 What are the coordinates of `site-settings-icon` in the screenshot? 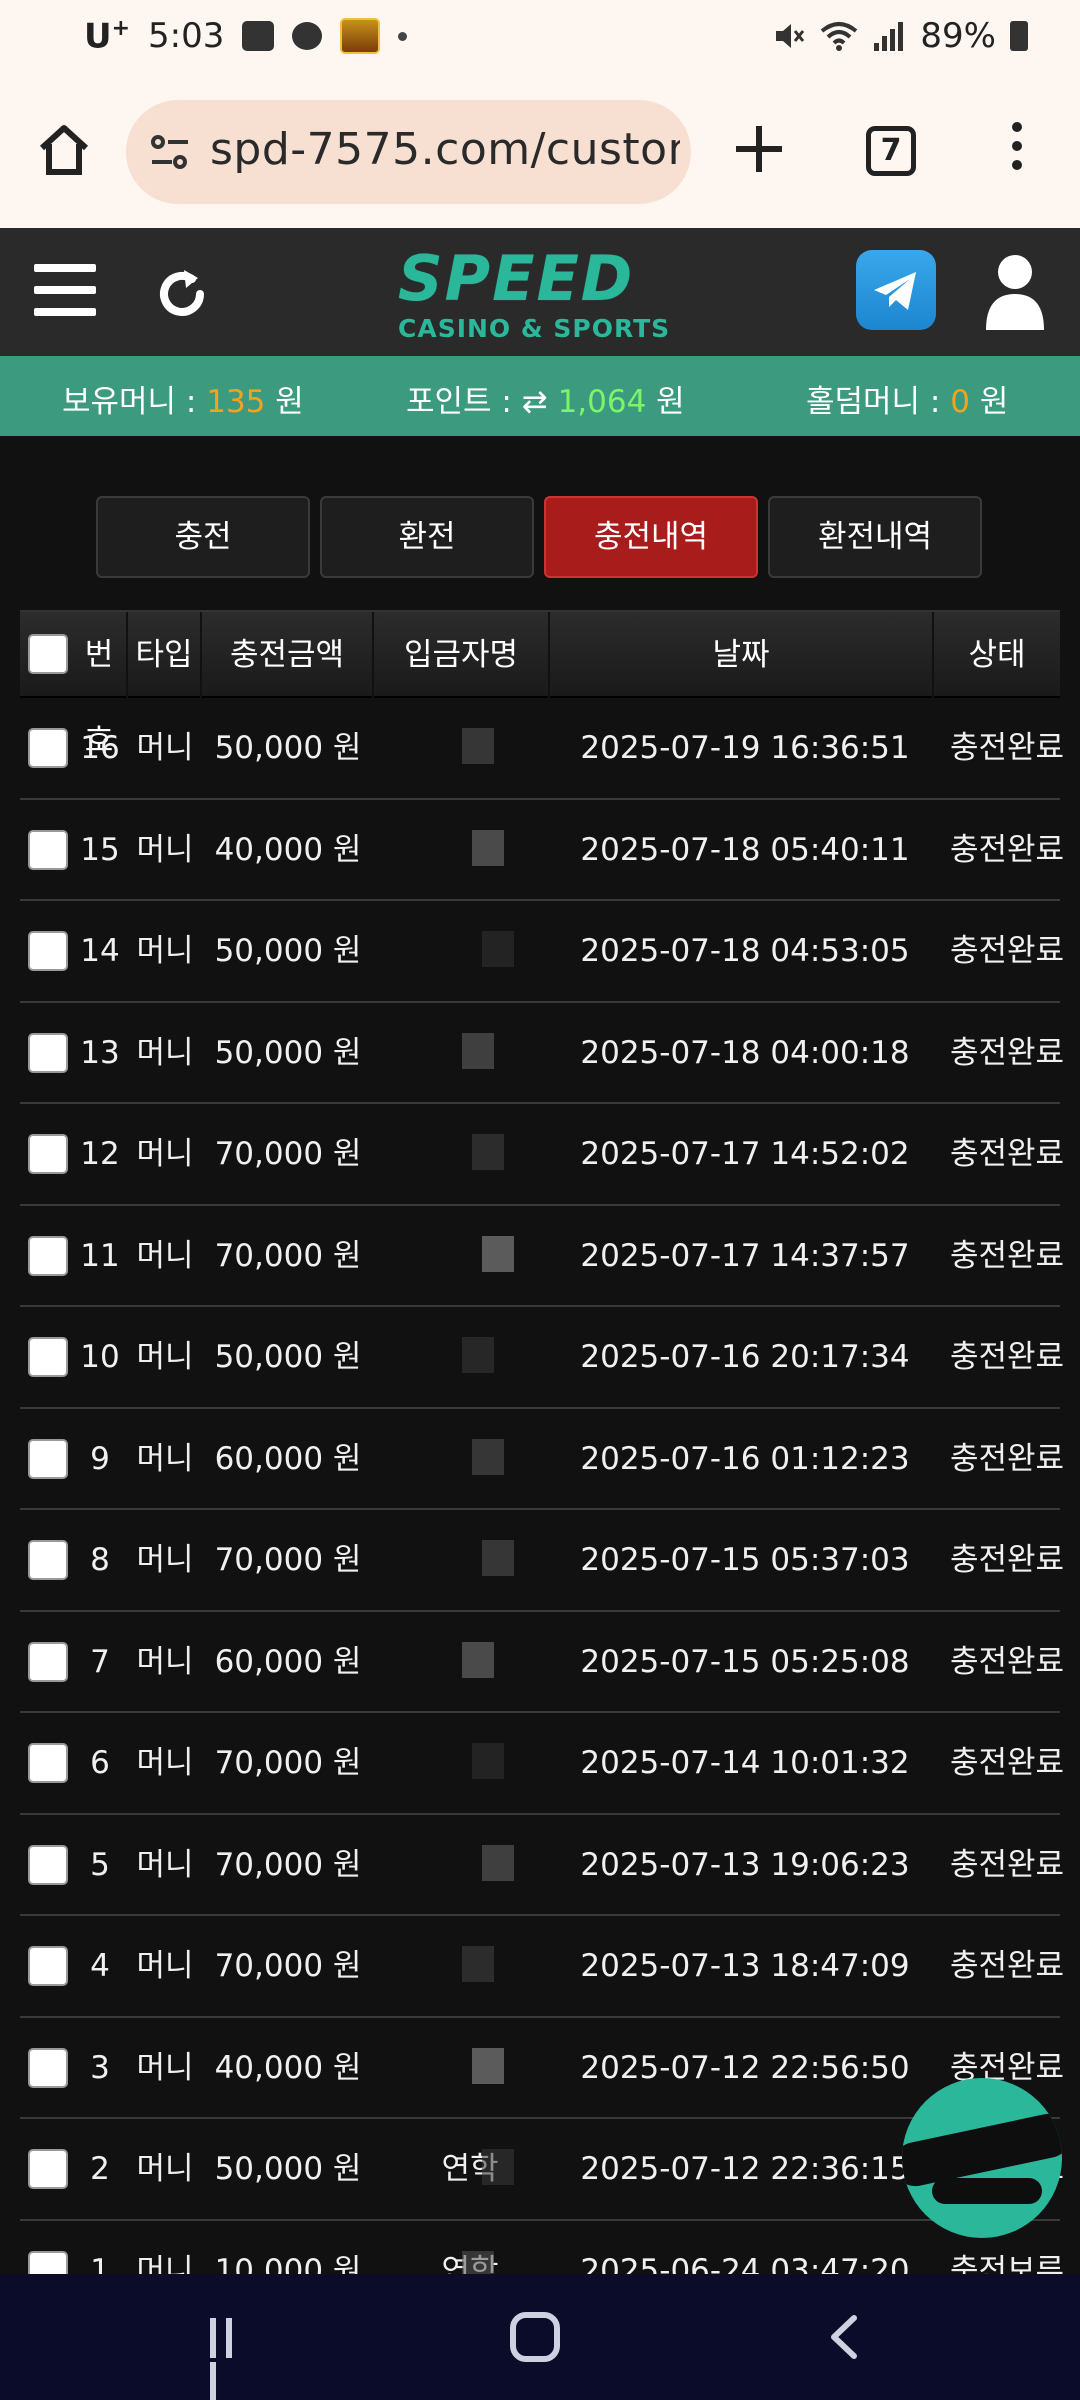 It's located at (170, 152).